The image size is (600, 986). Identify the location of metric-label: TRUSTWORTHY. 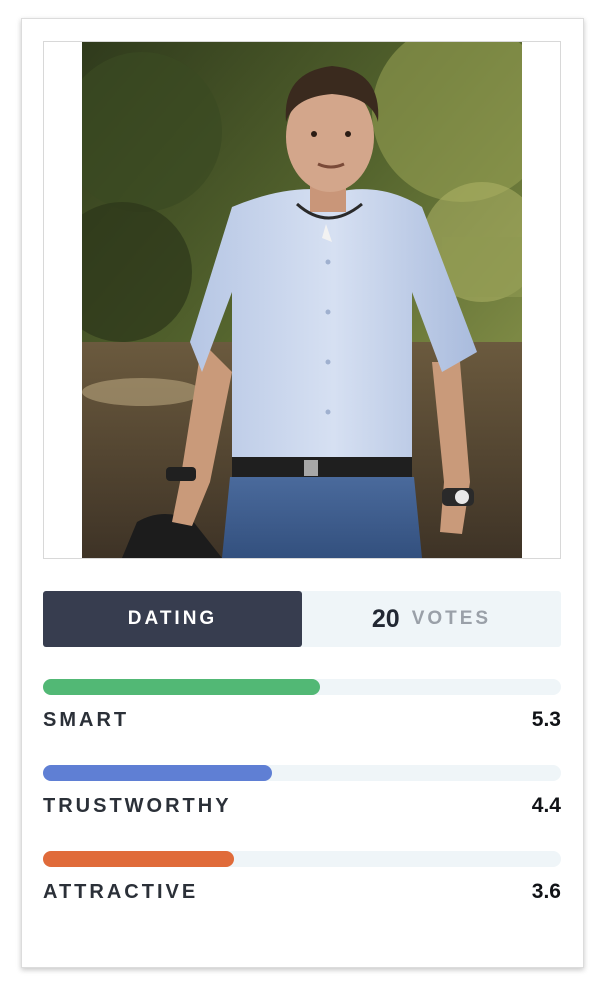
(137, 806).